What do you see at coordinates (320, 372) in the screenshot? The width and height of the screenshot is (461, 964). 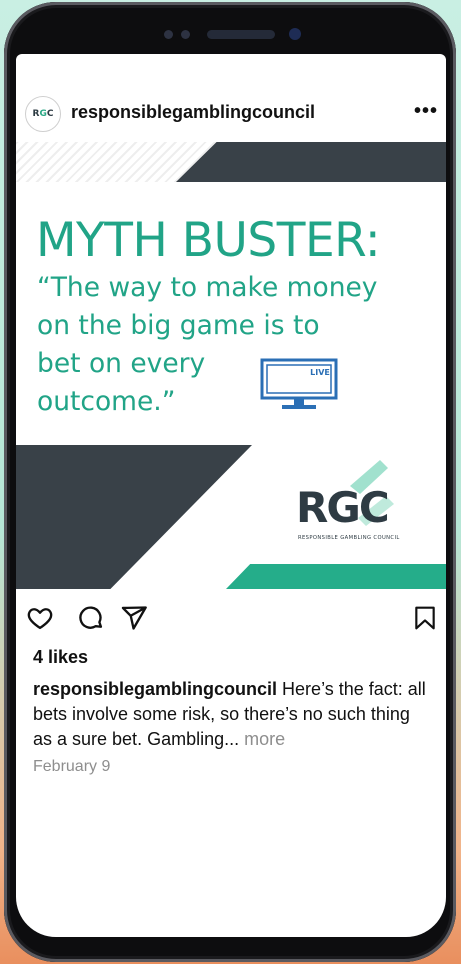 I see `live-badge: LIVE` at bounding box center [320, 372].